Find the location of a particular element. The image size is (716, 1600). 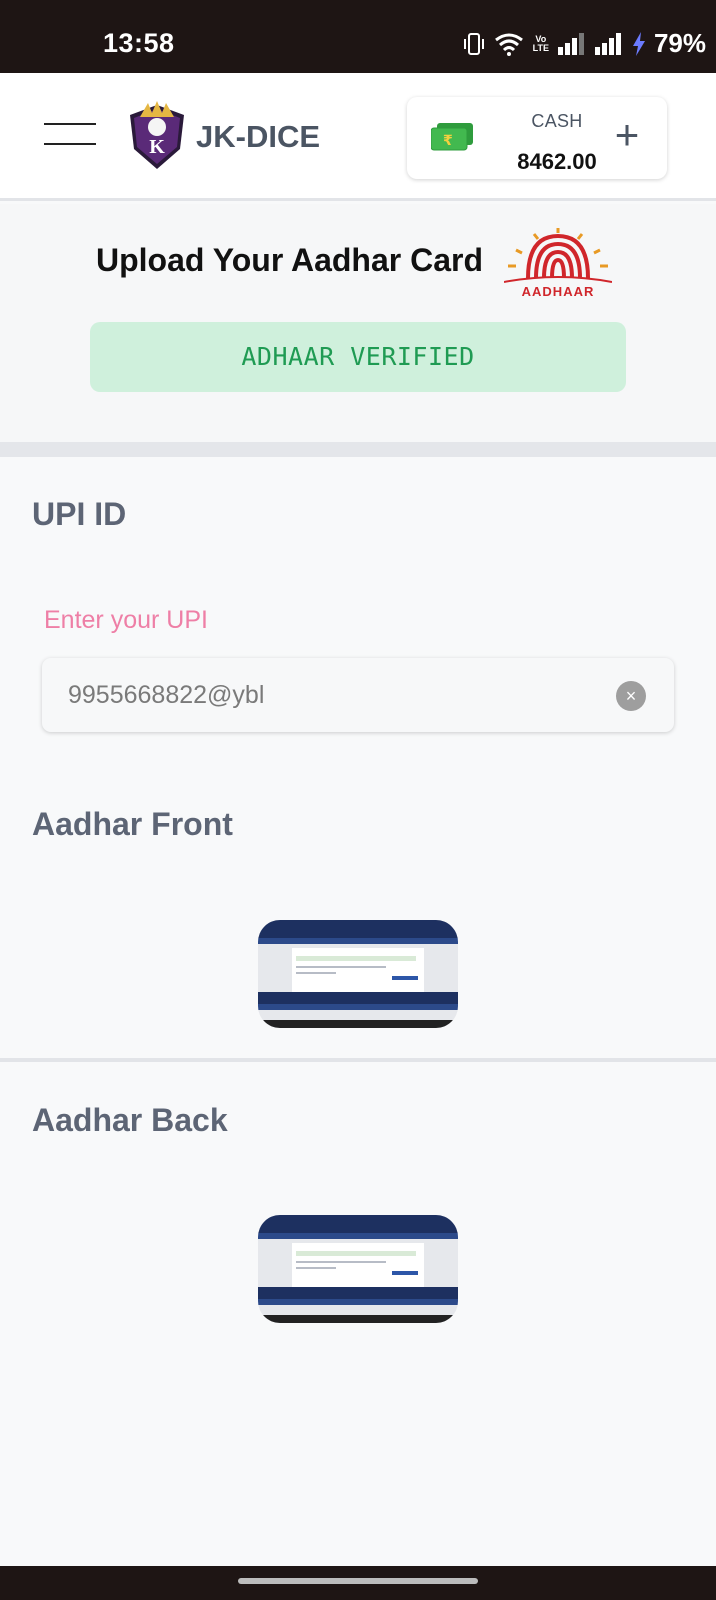

upi-input is located at coordinates (328, 695).